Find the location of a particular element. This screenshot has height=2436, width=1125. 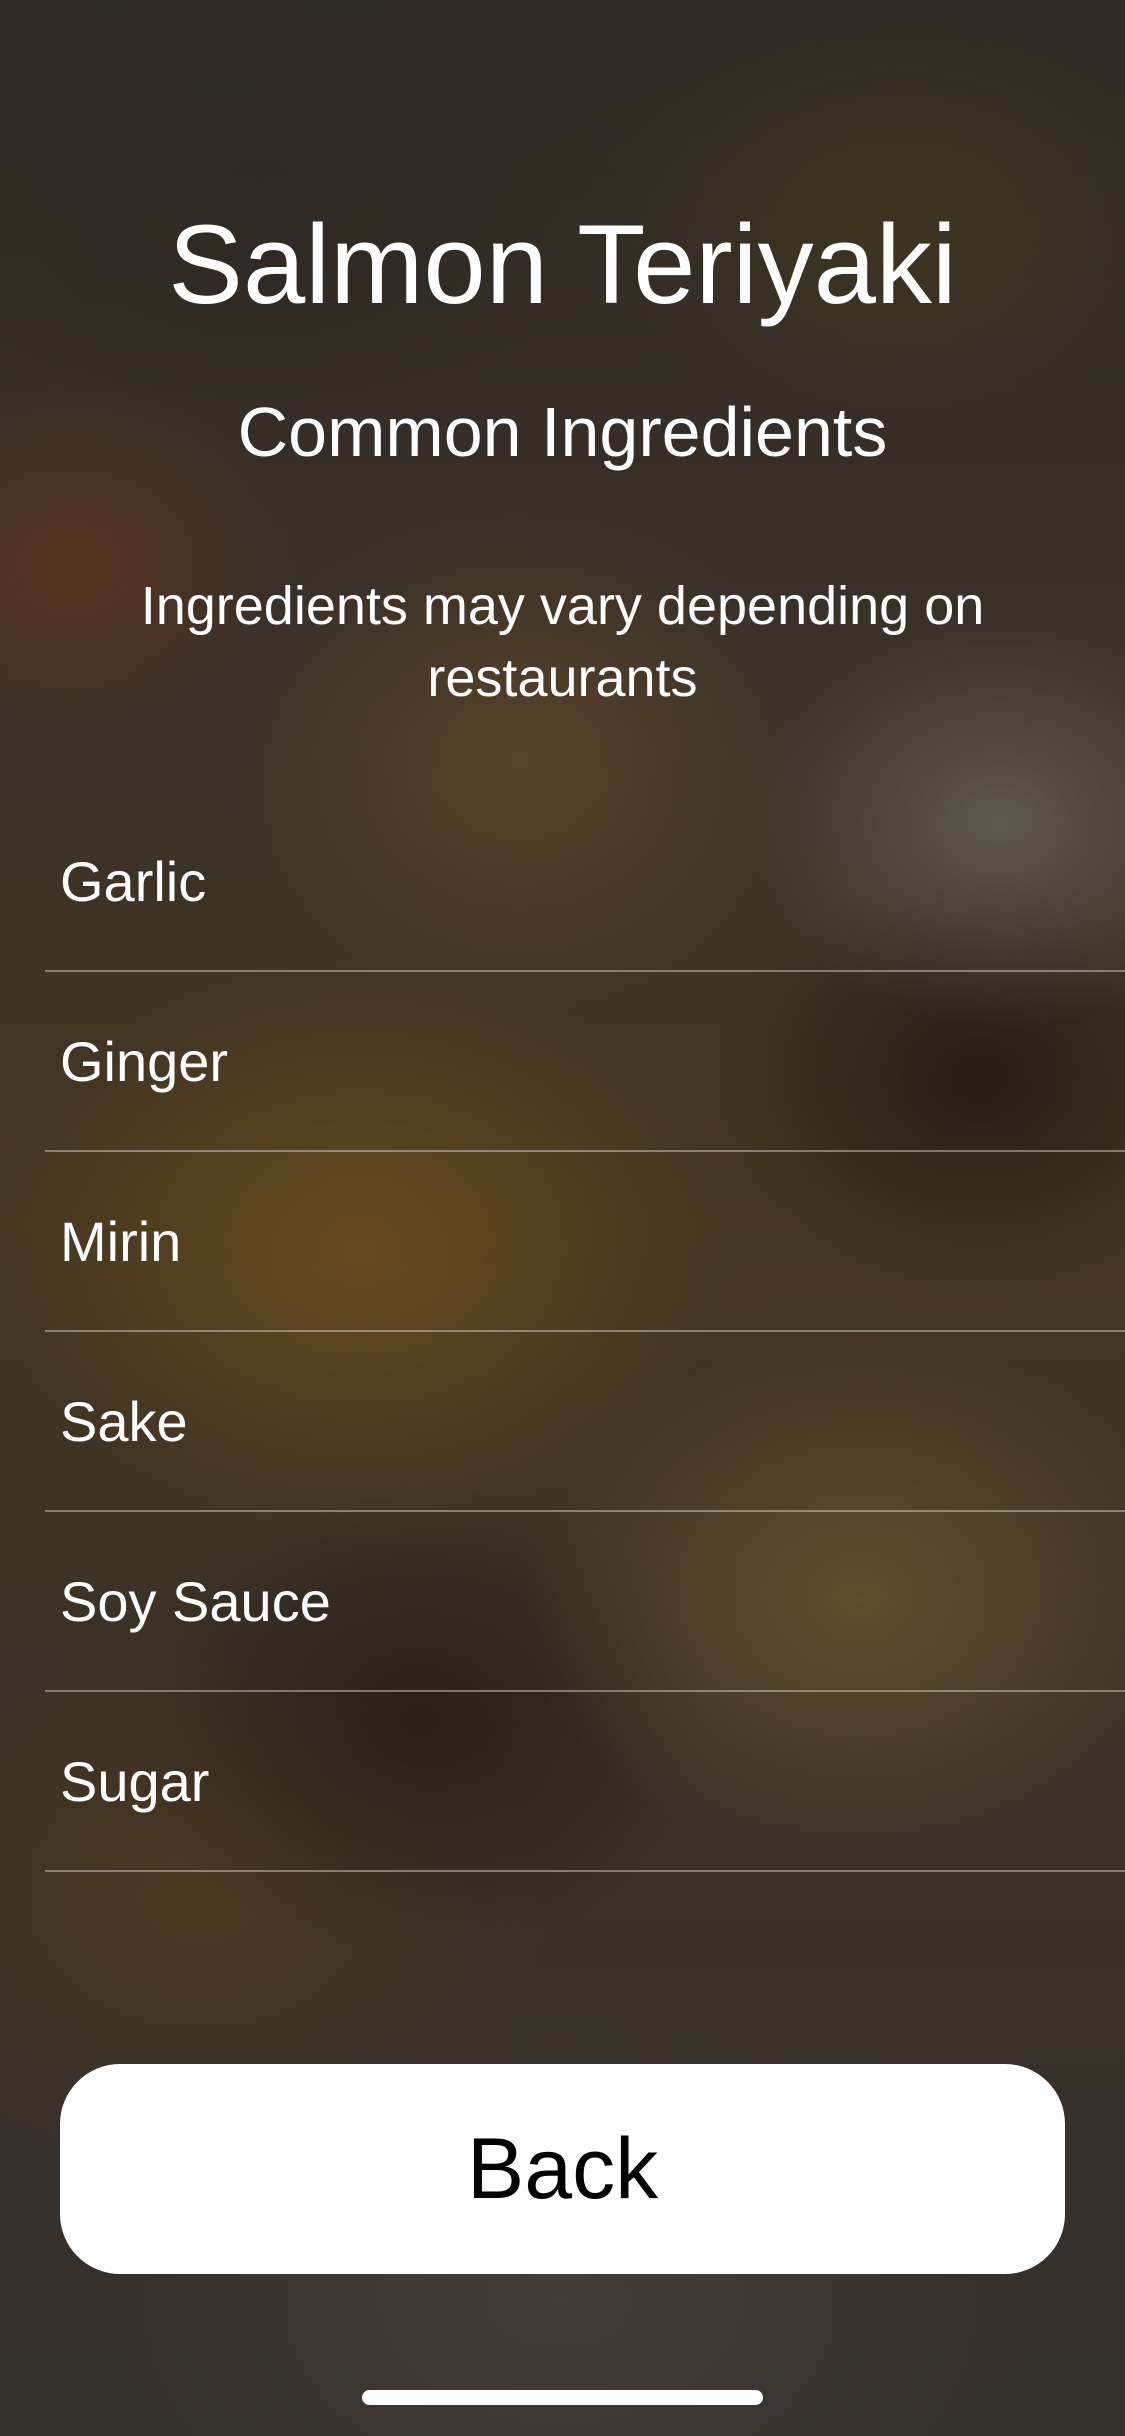

ingredient-item-ginger: Ginger is located at coordinates (585, 1062).